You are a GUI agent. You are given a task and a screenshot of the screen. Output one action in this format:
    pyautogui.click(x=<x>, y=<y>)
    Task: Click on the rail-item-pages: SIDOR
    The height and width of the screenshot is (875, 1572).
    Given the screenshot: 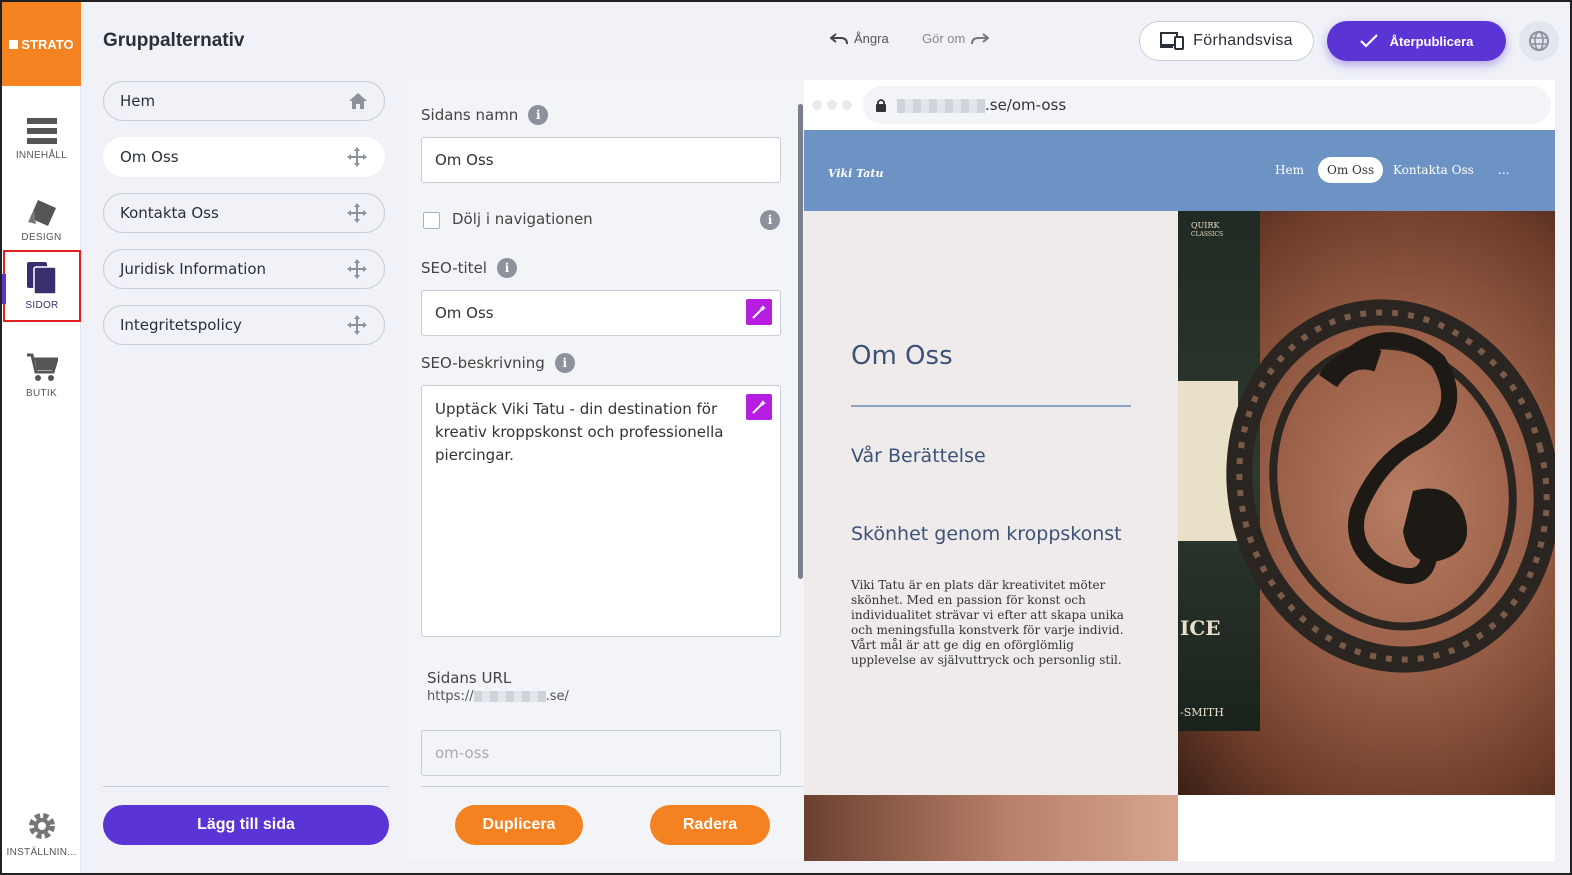 What is the action you would take?
    pyautogui.click(x=41, y=286)
    